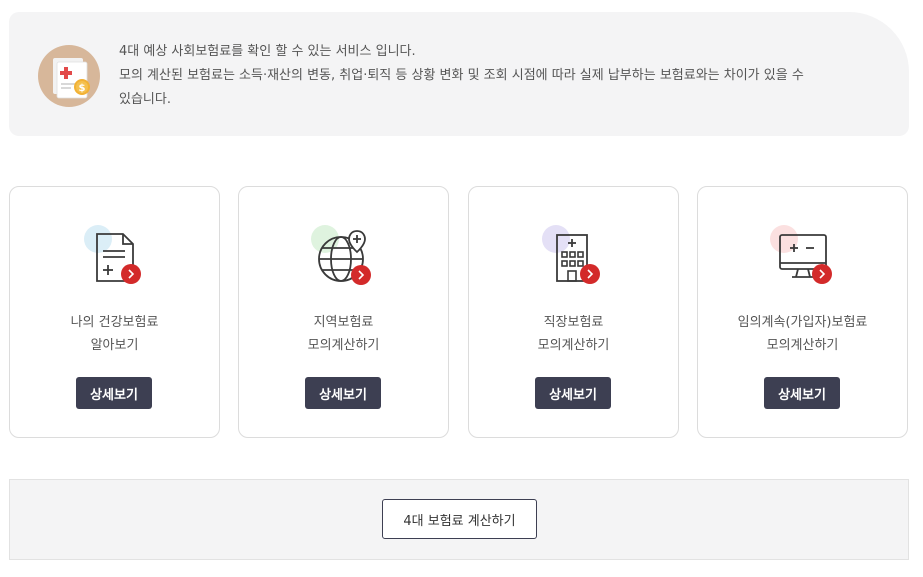 The height and width of the screenshot is (577, 923). Describe the element at coordinates (802, 255) in the screenshot. I see `calculator-monitor-icon` at that location.